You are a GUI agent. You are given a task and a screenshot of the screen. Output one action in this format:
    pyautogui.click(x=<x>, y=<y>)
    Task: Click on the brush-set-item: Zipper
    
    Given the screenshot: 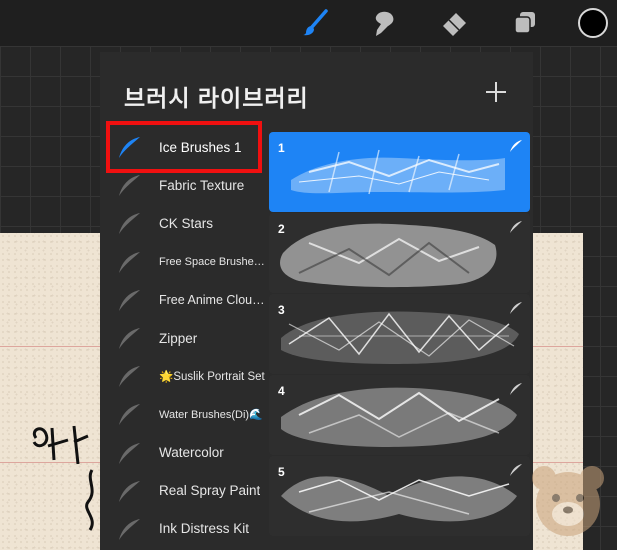 What is the action you would take?
    pyautogui.click(x=182, y=338)
    